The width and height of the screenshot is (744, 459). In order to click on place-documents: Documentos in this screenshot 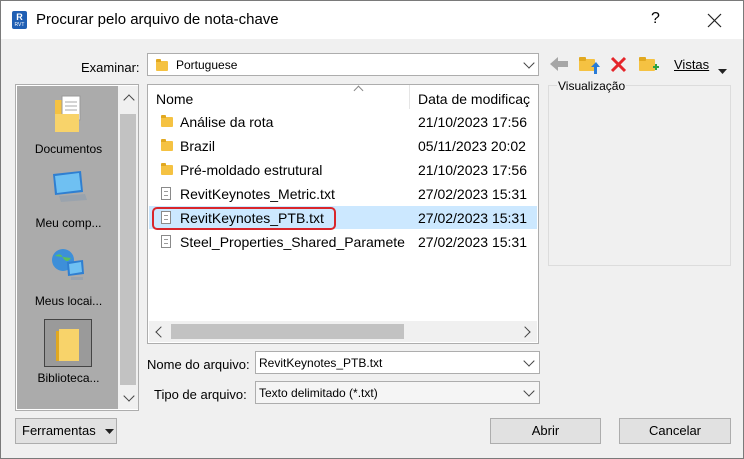, I will do `click(68, 125)`.